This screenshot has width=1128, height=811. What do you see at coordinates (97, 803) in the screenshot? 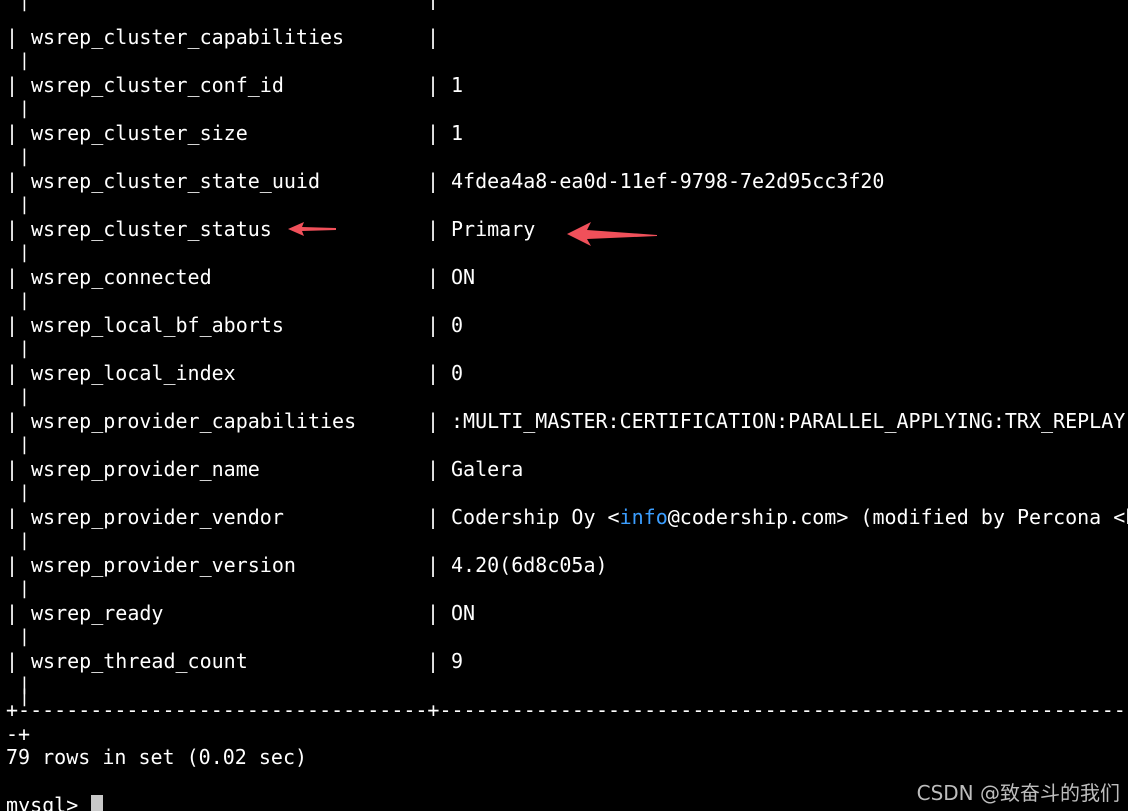
I see `text-cursor` at bounding box center [97, 803].